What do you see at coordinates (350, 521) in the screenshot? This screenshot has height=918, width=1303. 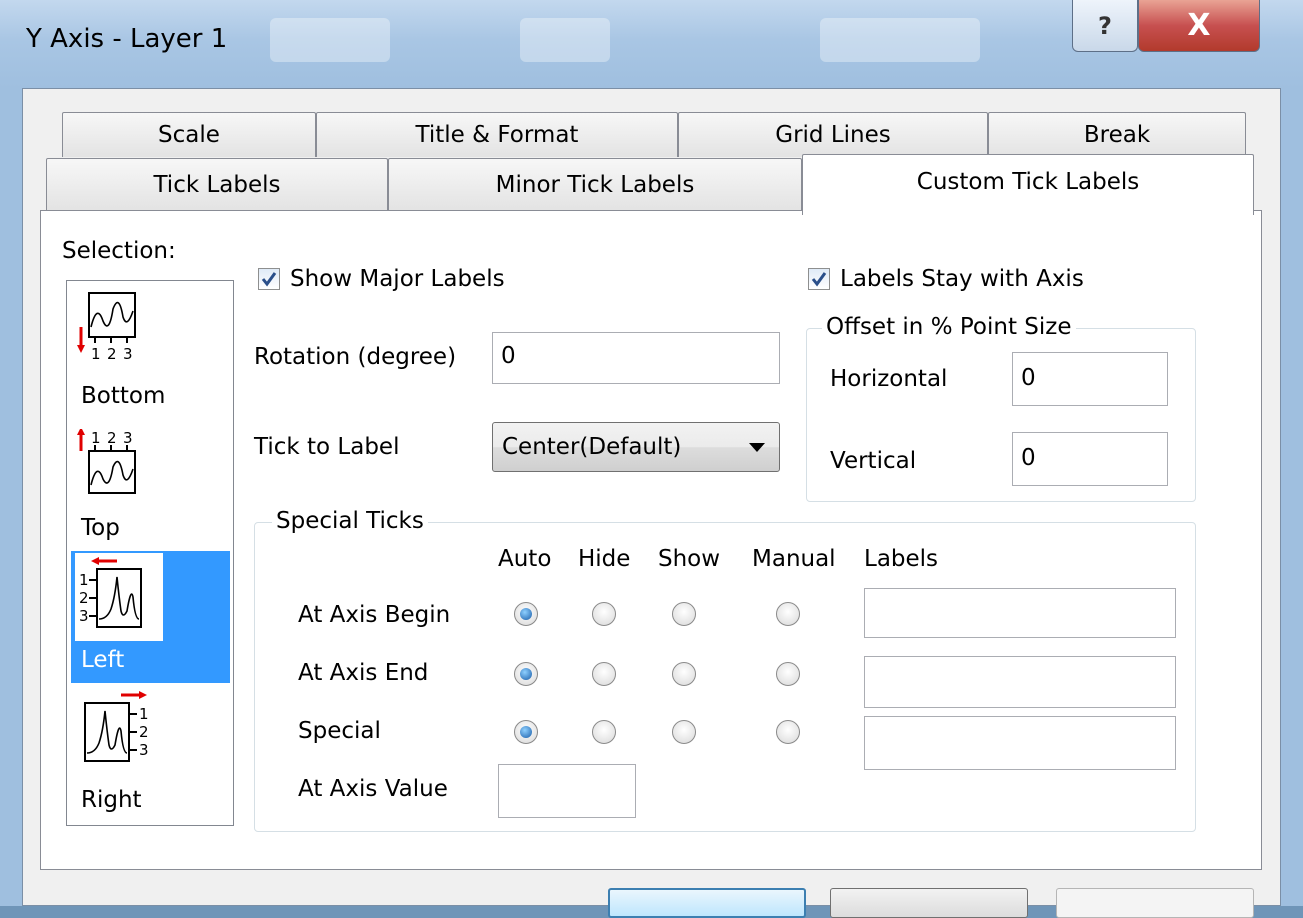 I see `special-ticks-title: Special Ticks` at bounding box center [350, 521].